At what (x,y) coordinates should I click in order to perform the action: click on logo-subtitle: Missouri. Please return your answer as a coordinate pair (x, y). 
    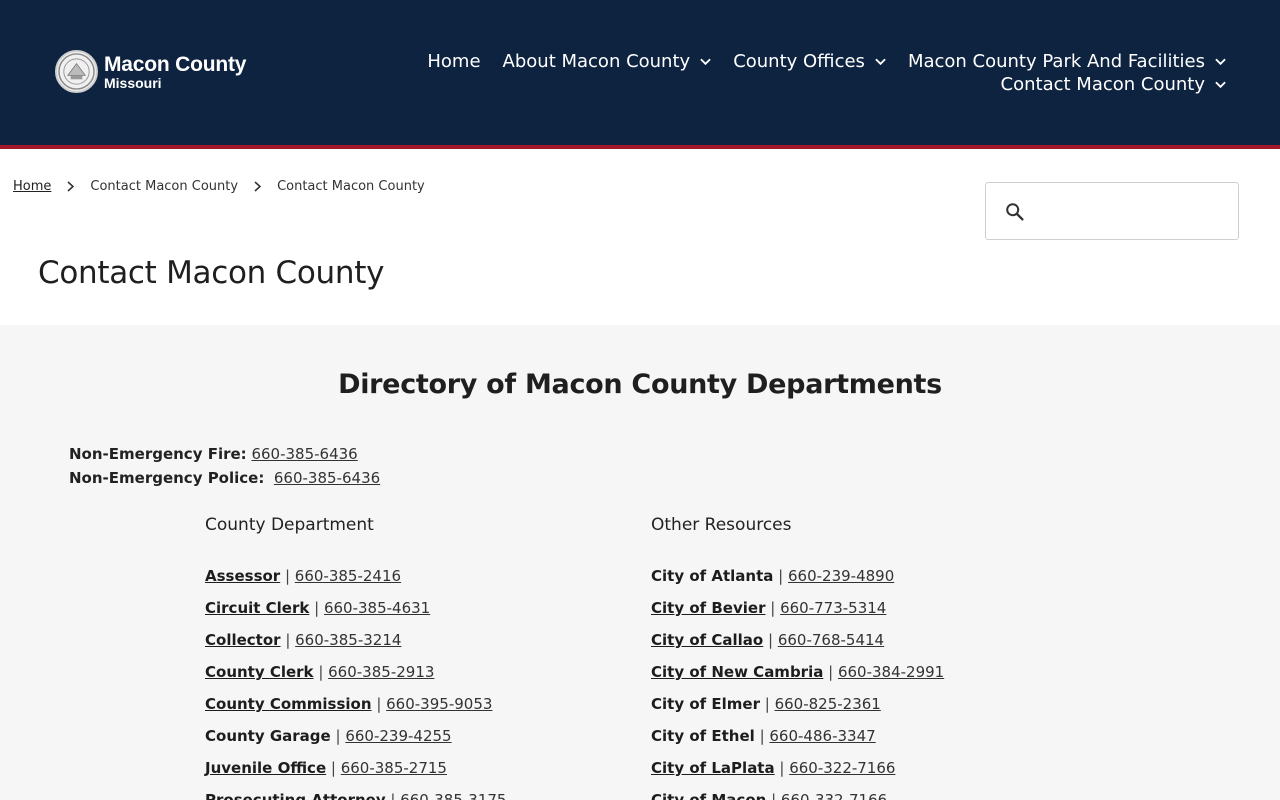
    Looking at the image, I should click on (133, 82).